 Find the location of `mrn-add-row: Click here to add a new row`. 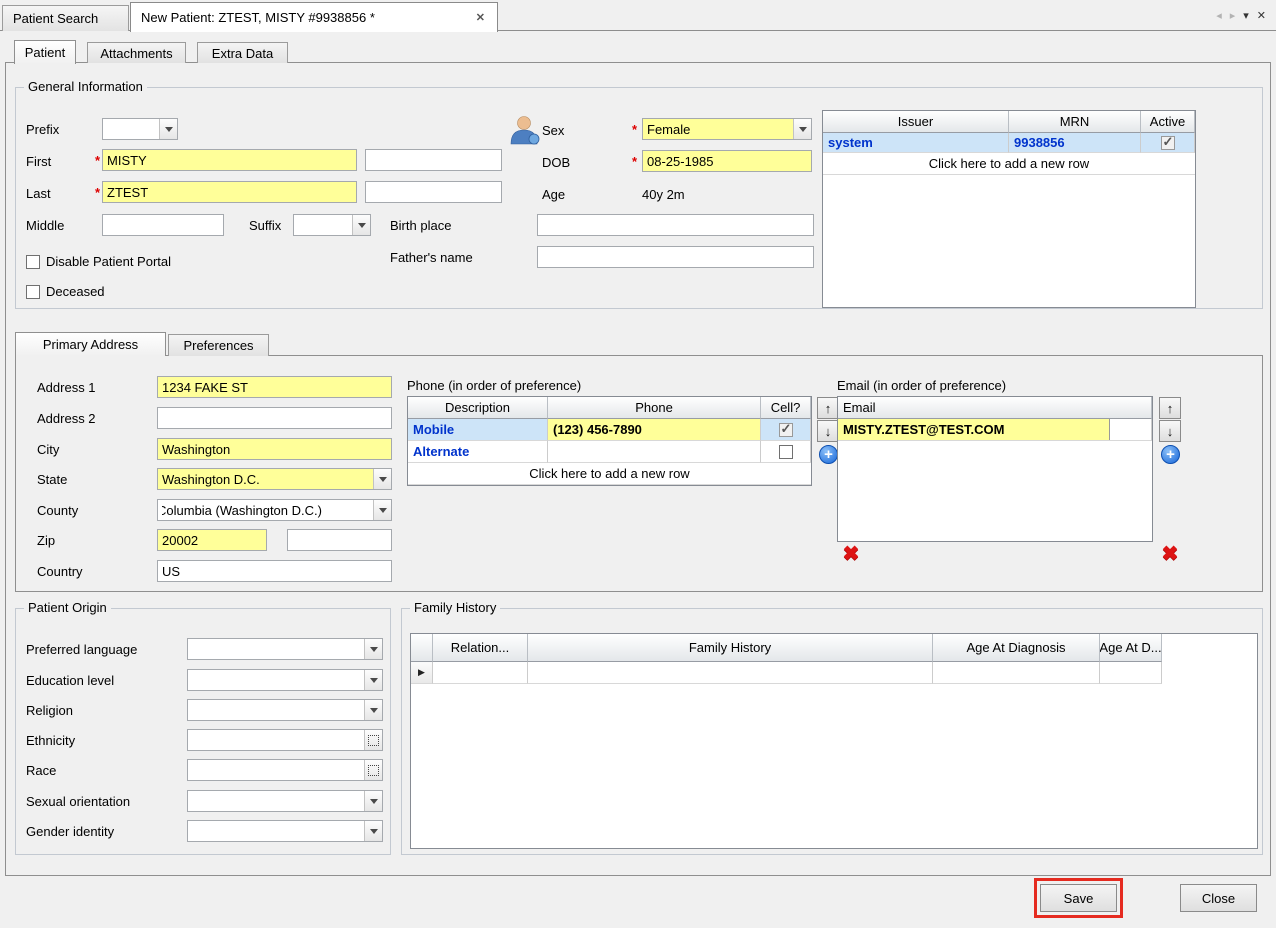

mrn-add-row: Click here to add a new row is located at coordinates (1009, 164).